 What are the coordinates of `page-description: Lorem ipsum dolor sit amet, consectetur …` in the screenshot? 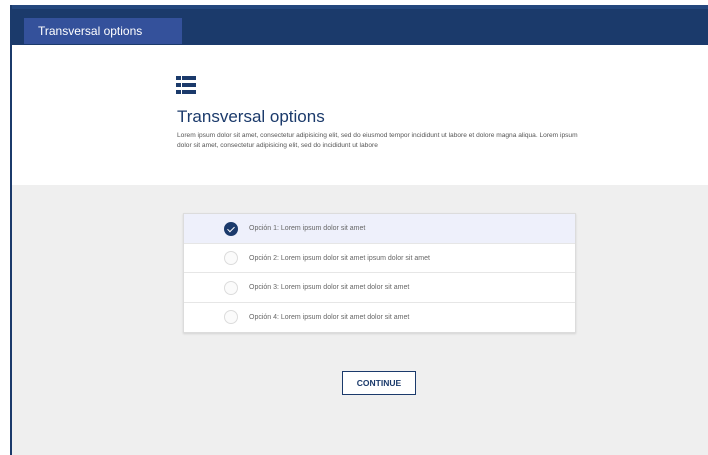 It's located at (377, 140).